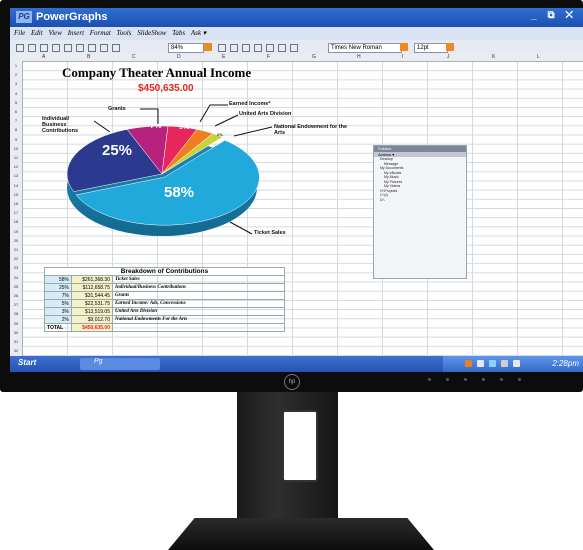 This screenshot has width=583, height=550. Describe the element at coordinates (37, 33) in the screenshot. I see `menu-edit: Edit` at that location.